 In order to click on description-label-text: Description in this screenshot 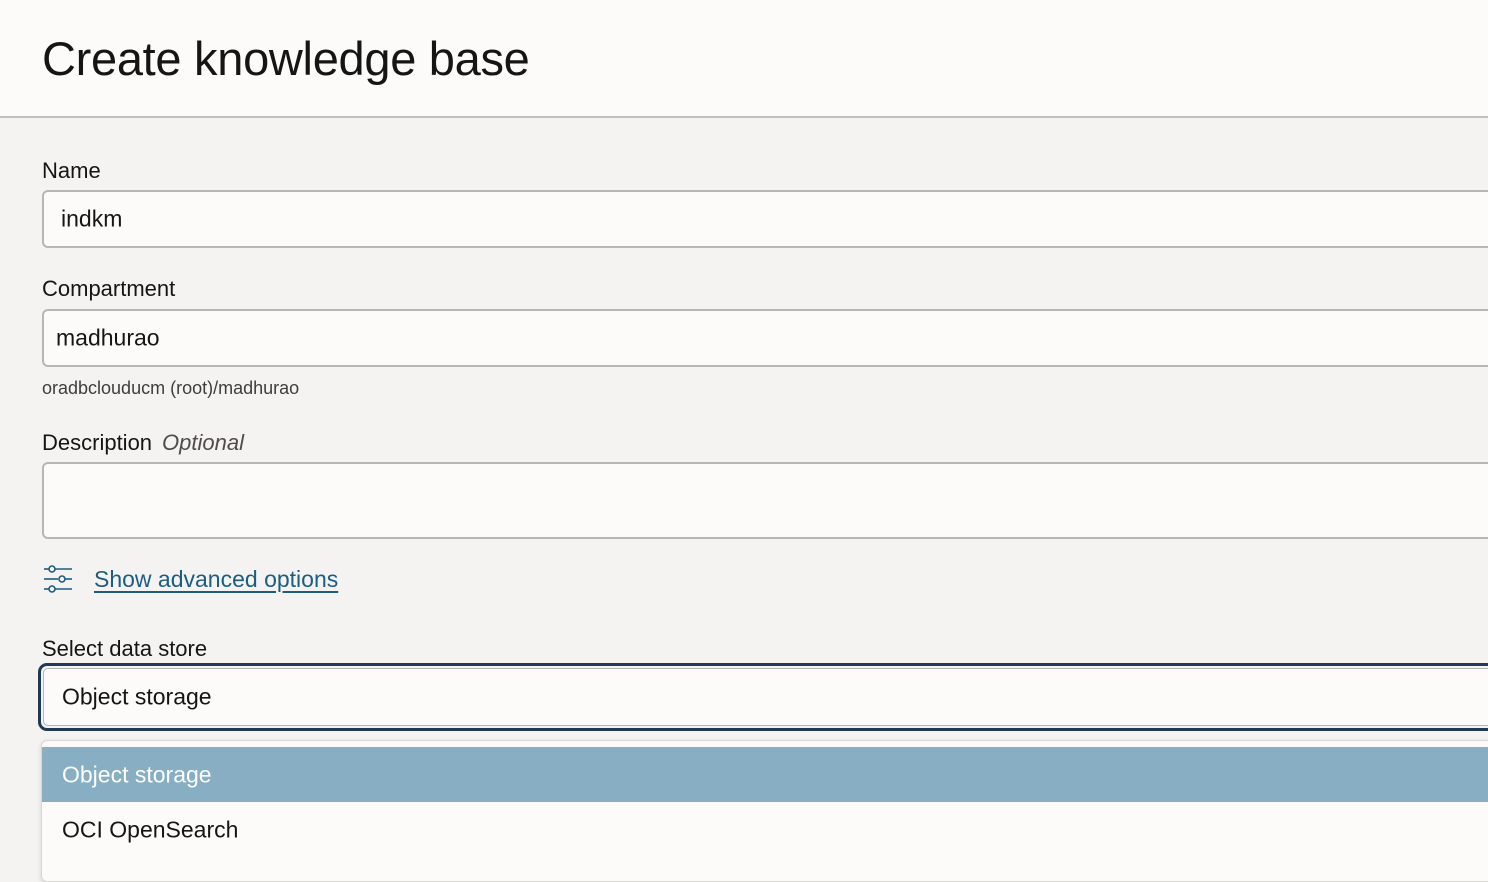, I will do `click(97, 442)`.